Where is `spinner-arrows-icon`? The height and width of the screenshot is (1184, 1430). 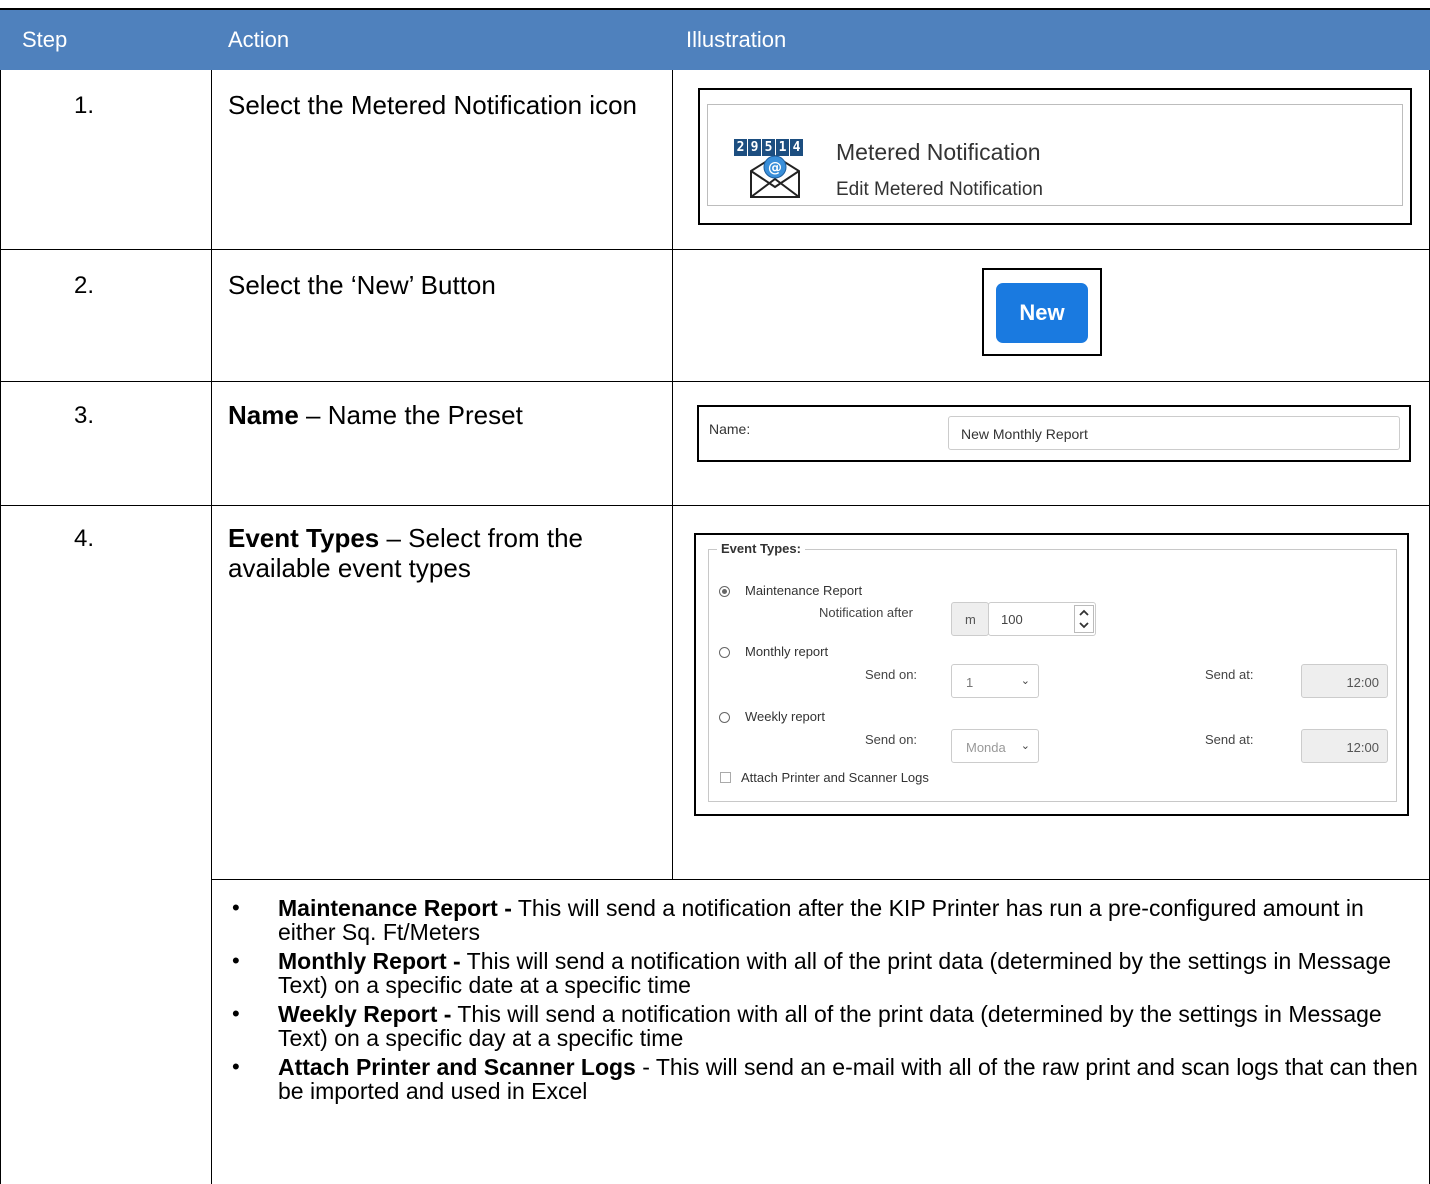 spinner-arrows-icon is located at coordinates (1084, 619).